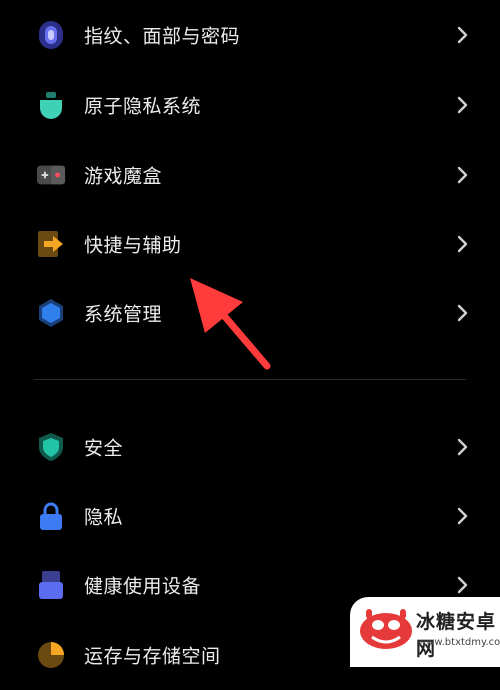 The height and width of the screenshot is (690, 500). Describe the element at coordinates (51, 313) in the screenshot. I see `system-management-icon` at that location.